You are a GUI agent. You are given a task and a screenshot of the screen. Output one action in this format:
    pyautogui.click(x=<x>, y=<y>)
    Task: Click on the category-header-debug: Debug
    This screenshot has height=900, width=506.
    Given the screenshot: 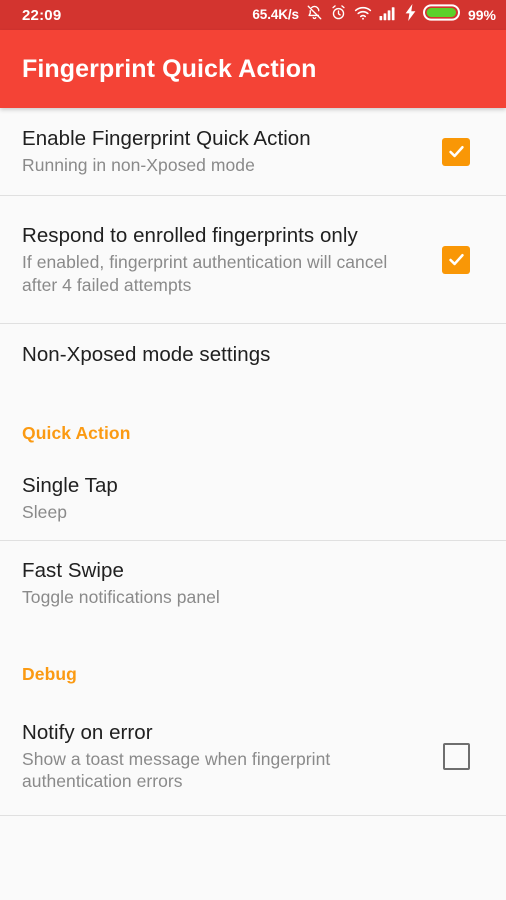 What is the action you would take?
    pyautogui.click(x=253, y=661)
    